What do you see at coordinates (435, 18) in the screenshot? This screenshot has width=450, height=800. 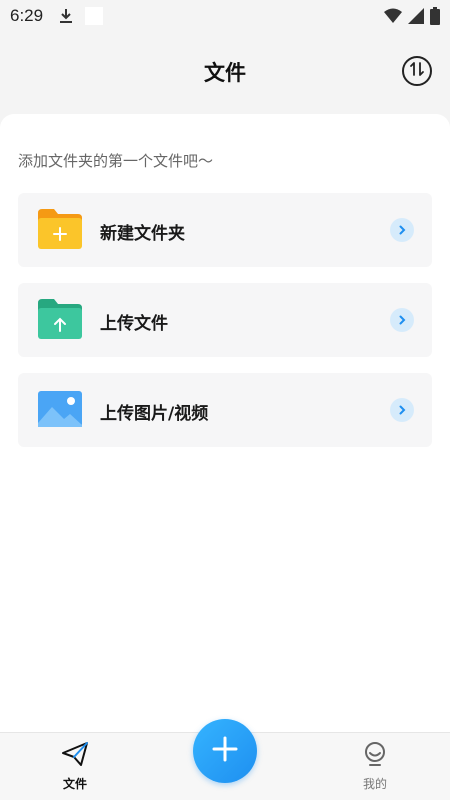 I see `battery-icon` at bounding box center [435, 18].